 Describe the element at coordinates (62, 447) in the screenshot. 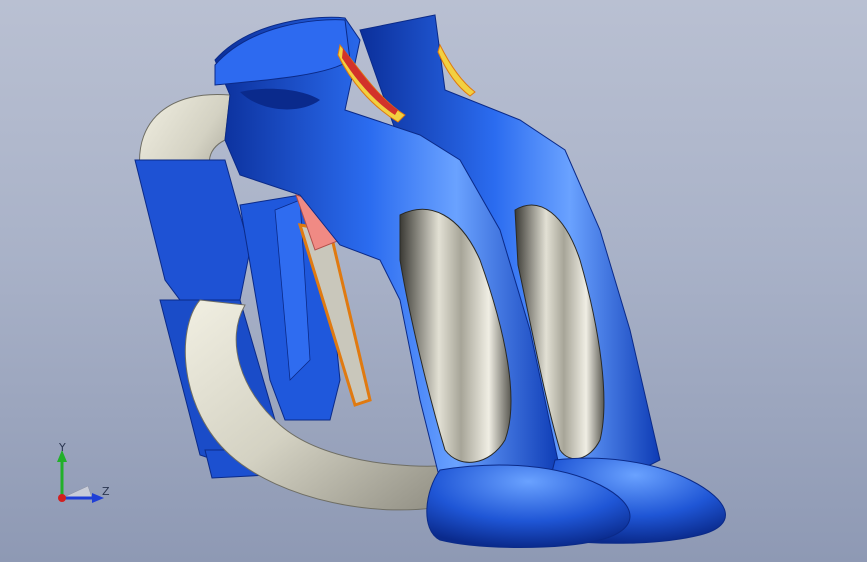

I see `triad-y-label: Y` at that location.